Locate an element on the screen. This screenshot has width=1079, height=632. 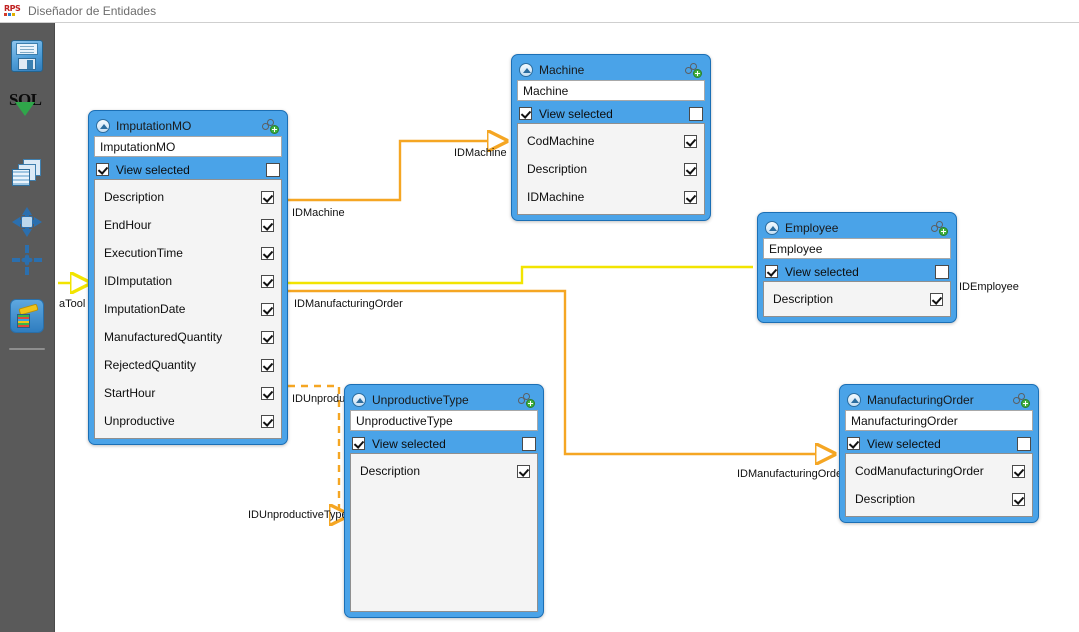
table-row: RejectedQuantity is located at coordinates (188, 365).